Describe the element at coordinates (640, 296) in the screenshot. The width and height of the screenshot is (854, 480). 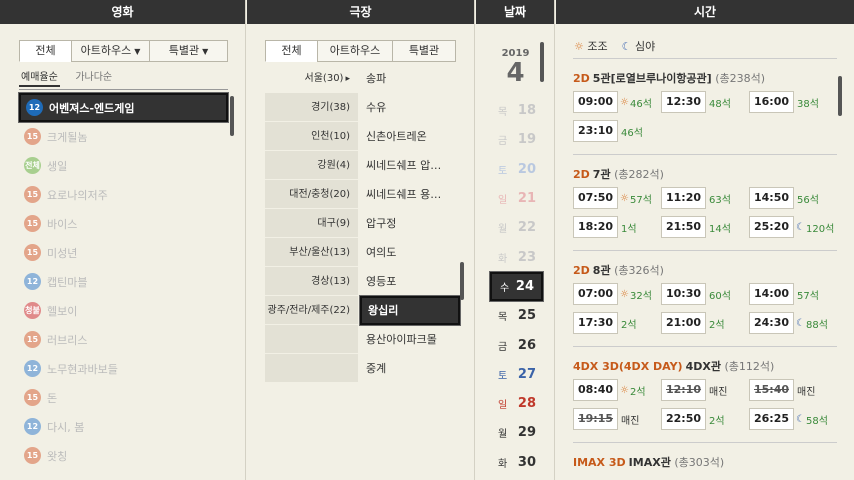
I see `showtime-seats: 32석` at that location.